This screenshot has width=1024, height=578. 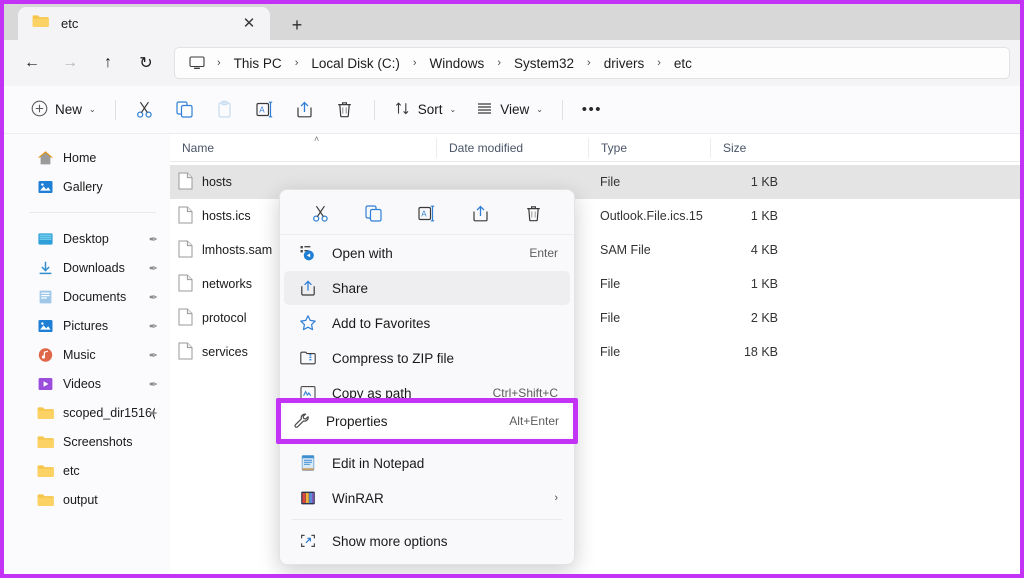 I want to click on menu-item-label: Edit in Notepad, so click(x=378, y=463).